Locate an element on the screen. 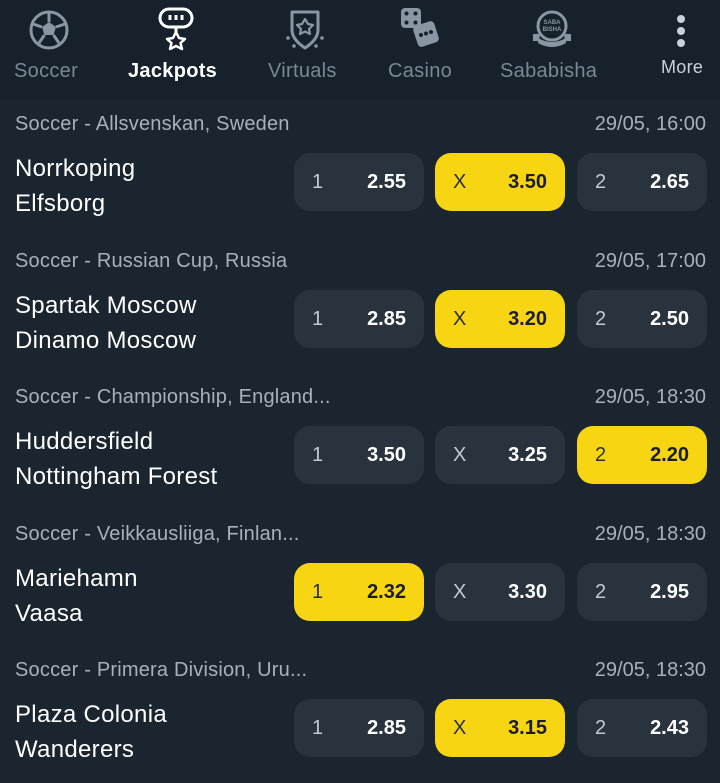 The width and height of the screenshot is (720, 783). odd-value: 3.30 is located at coordinates (527, 591).